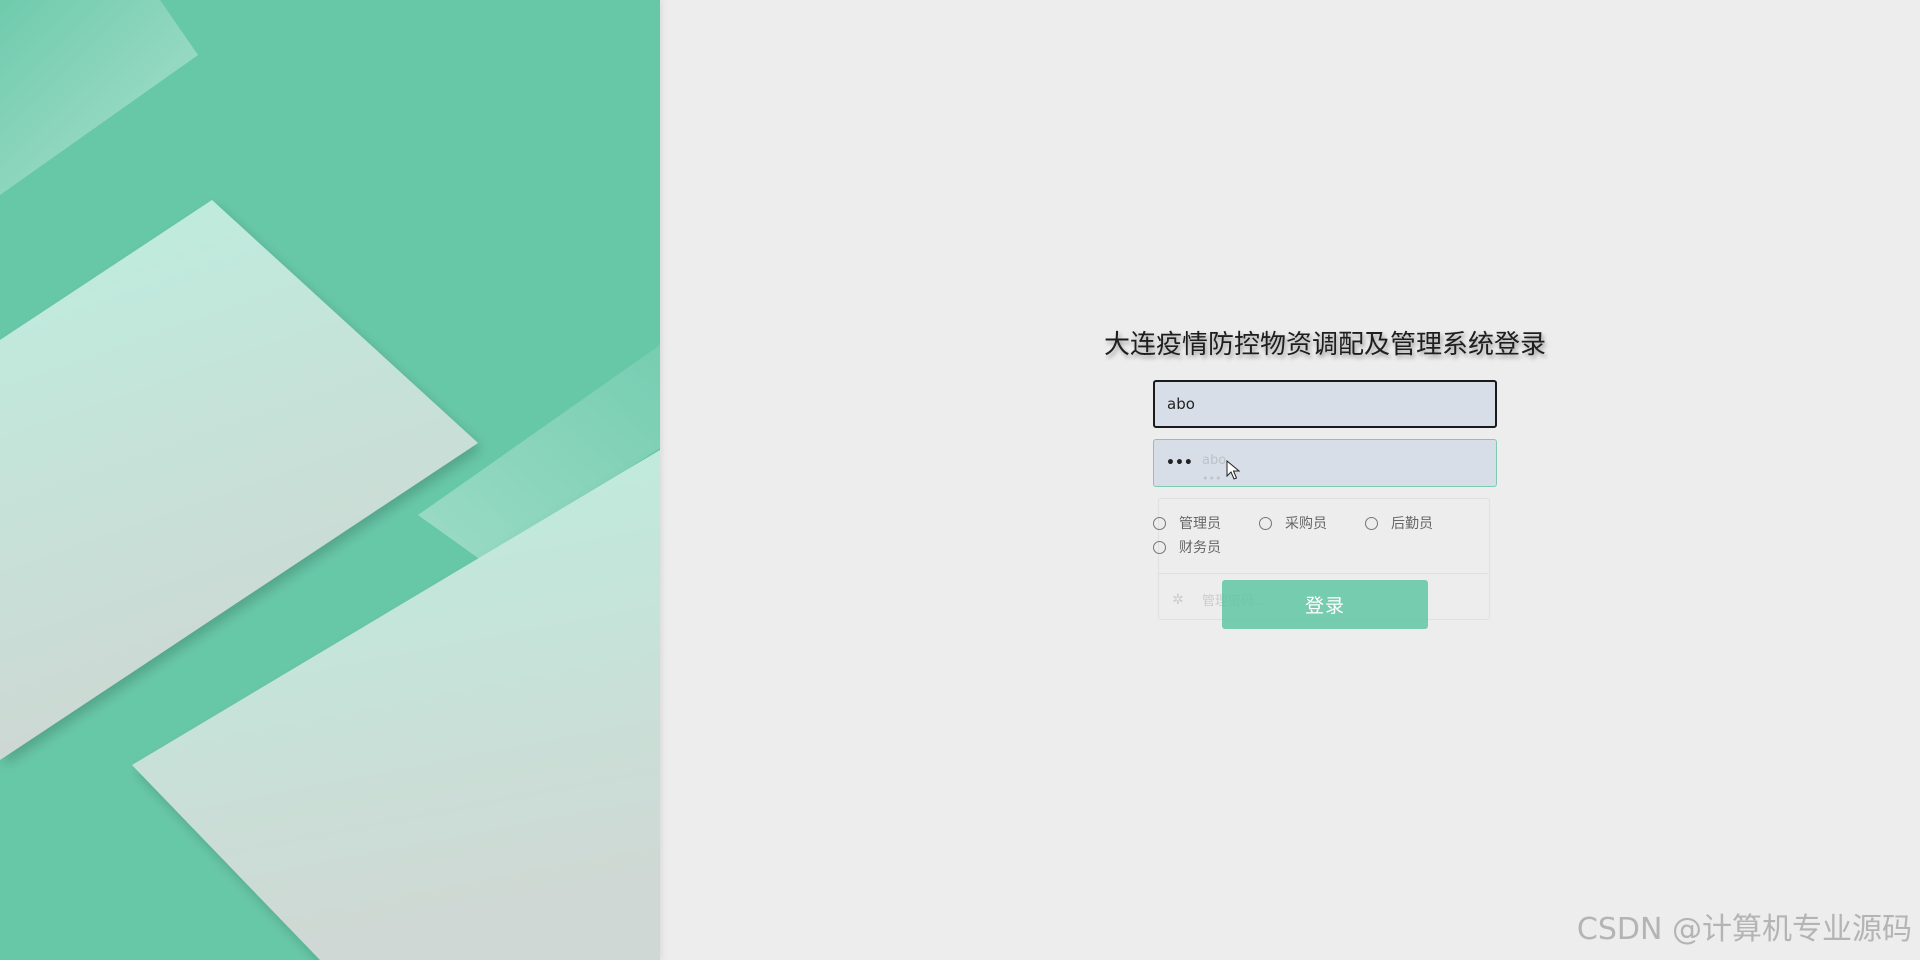  Describe the element at coordinates (1306, 524) in the screenshot. I see `role-label: 采购员` at that location.